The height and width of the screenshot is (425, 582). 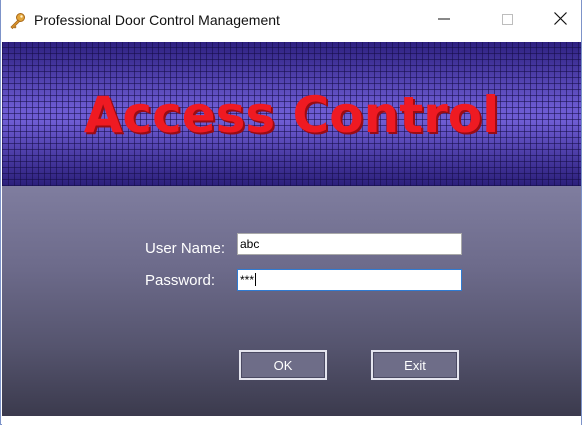 What do you see at coordinates (247, 280) in the screenshot?
I see `password-value: ***` at bounding box center [247, 280].